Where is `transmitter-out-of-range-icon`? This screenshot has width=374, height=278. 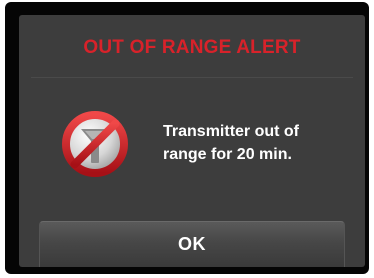 transmitter-out-of-range-icon is located at coordinates (95, 144).